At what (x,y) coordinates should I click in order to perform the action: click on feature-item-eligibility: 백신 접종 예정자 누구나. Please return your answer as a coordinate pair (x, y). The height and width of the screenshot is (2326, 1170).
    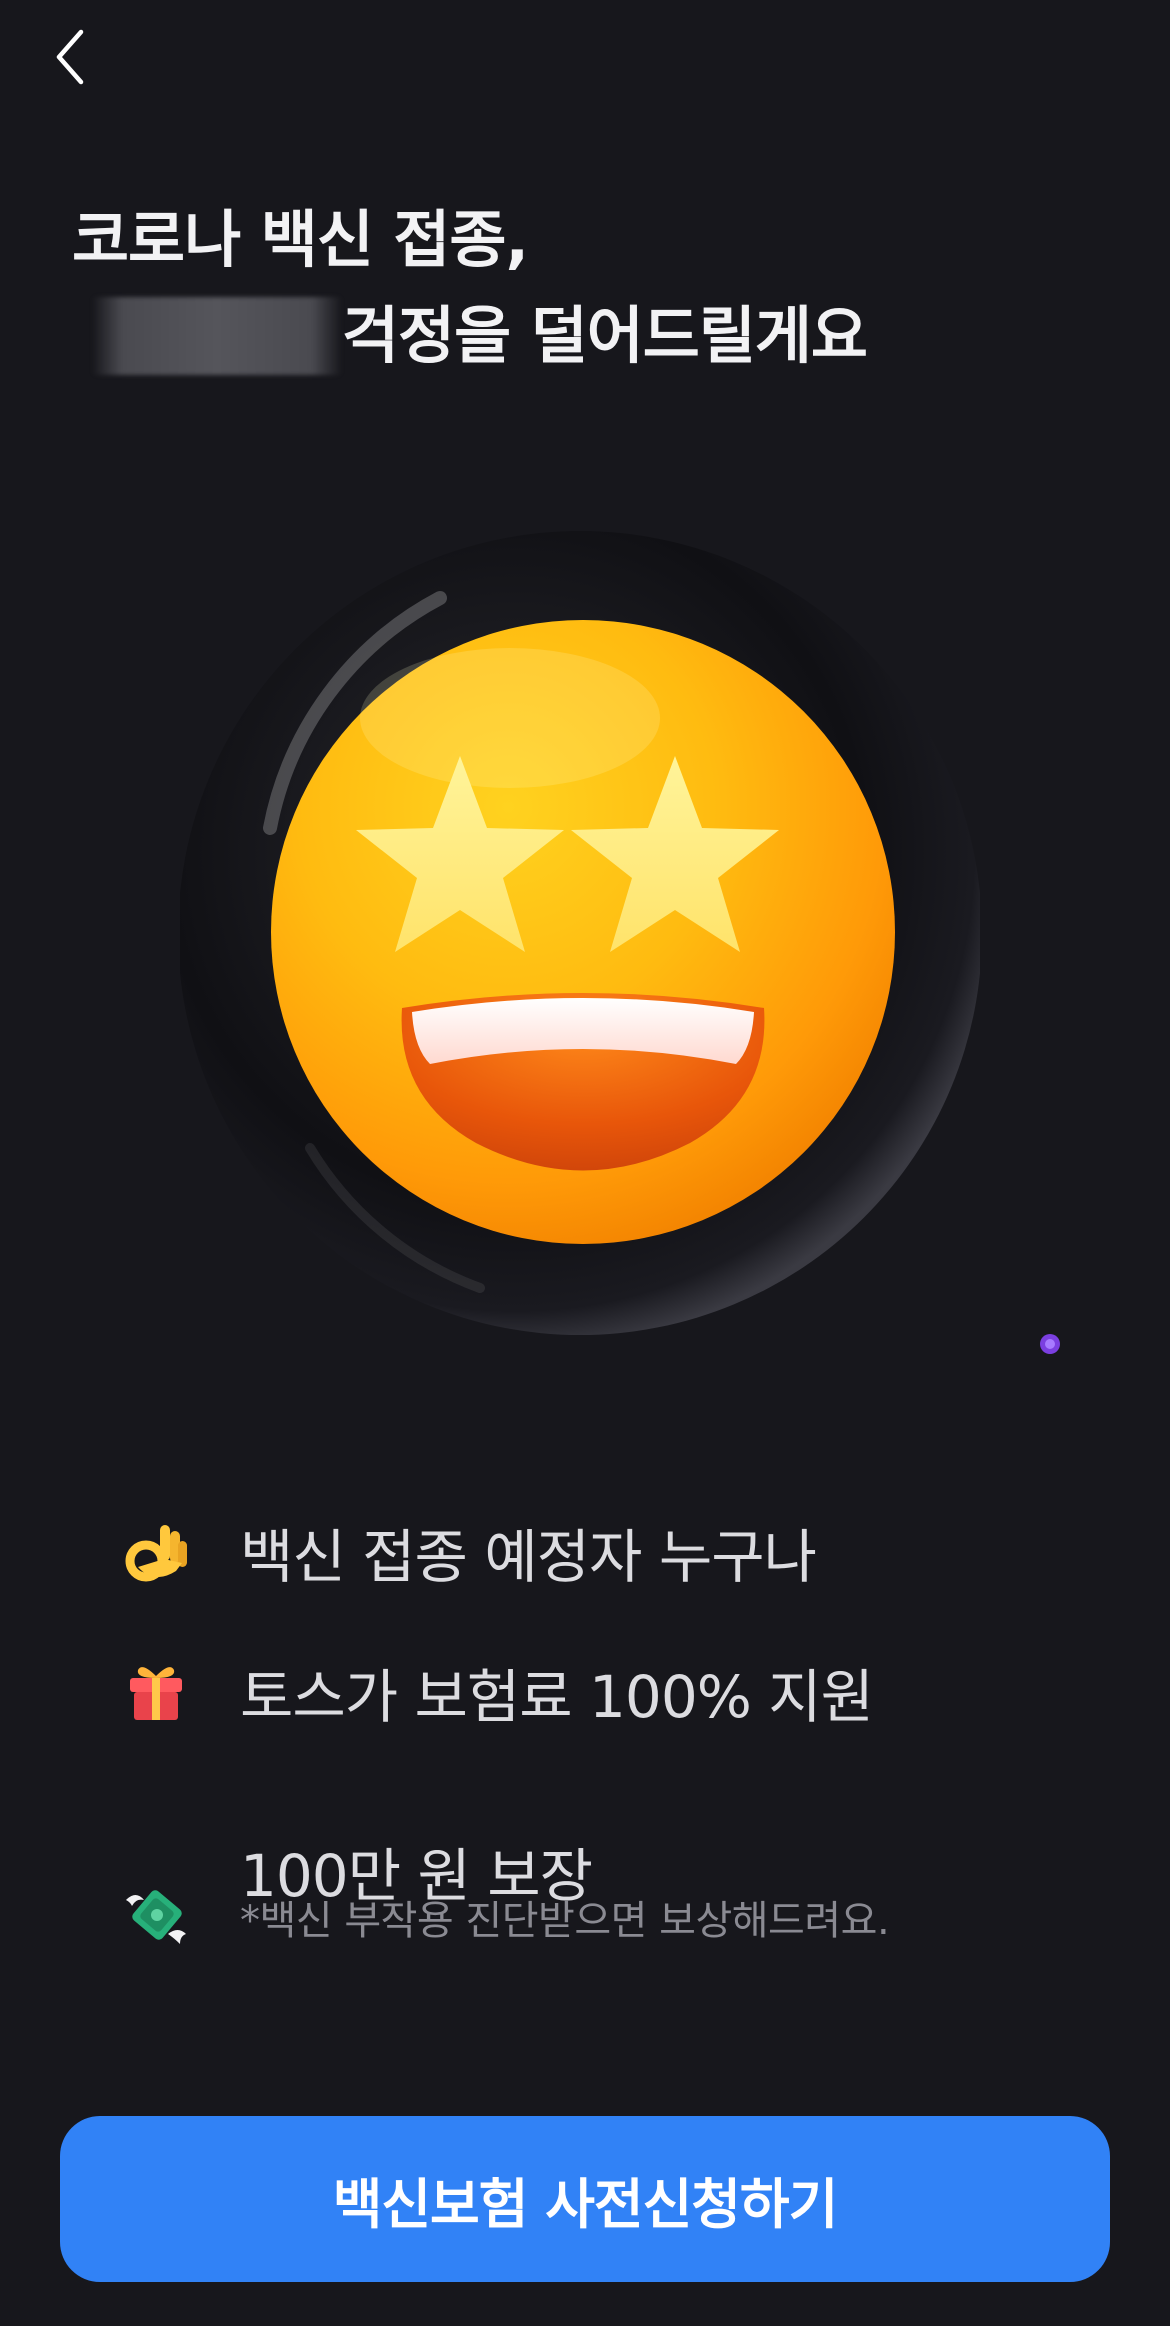
    Looking at the image, I should click on (610, 1552).